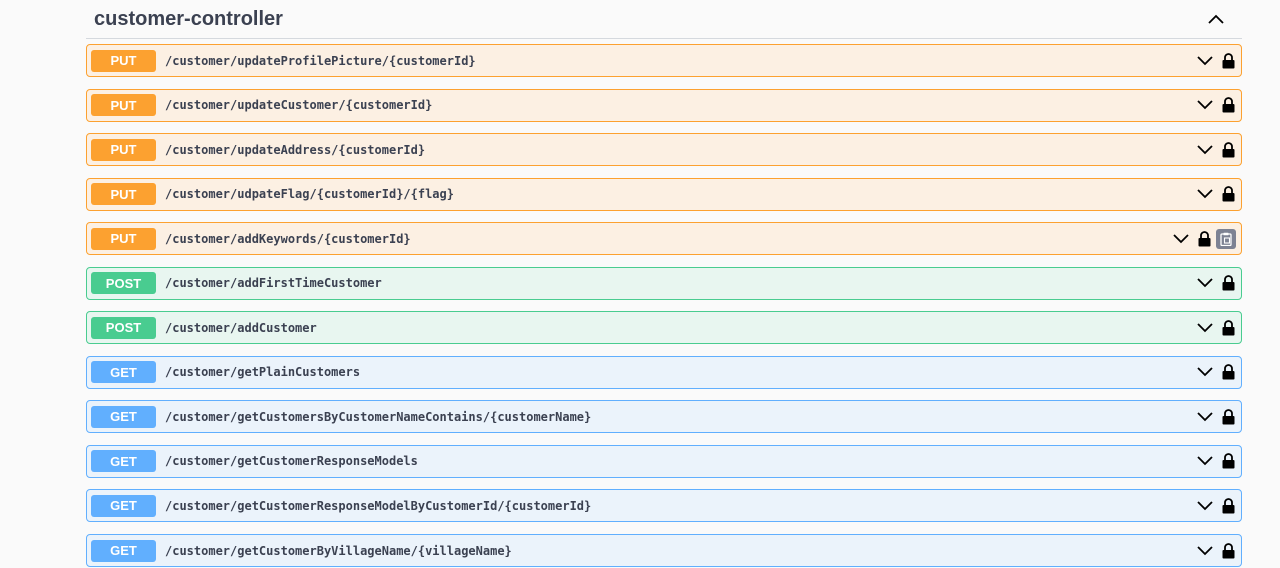  I want to click on section-header: customer-controller, so click(664, 19).